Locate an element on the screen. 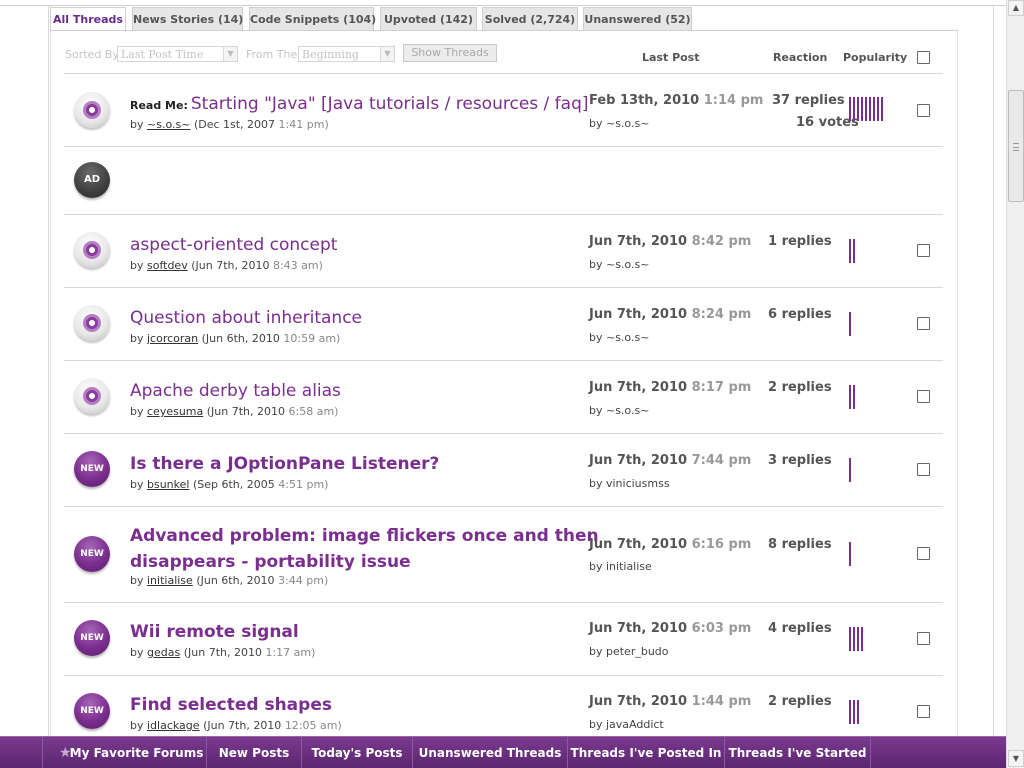  starter-username: jcorcoran is located at coordinates (172, 338).